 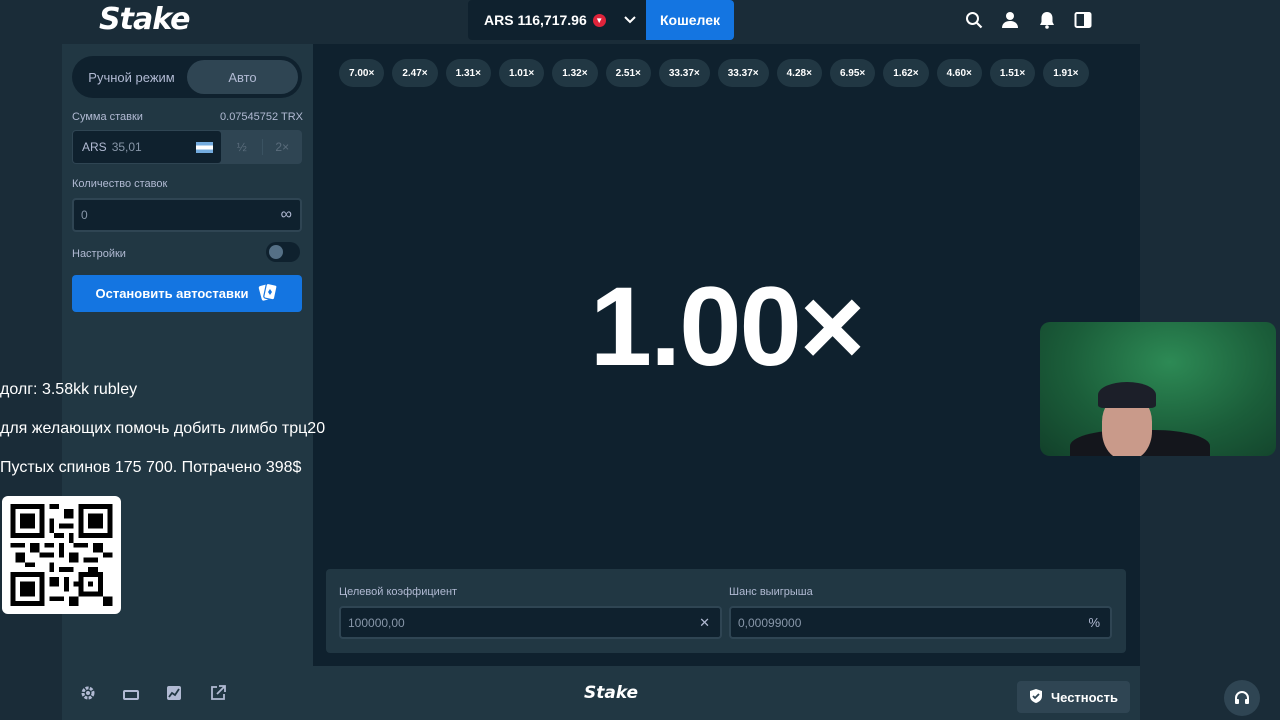 I want to click on argentina-flag-icon, so click(x=204, y=147).